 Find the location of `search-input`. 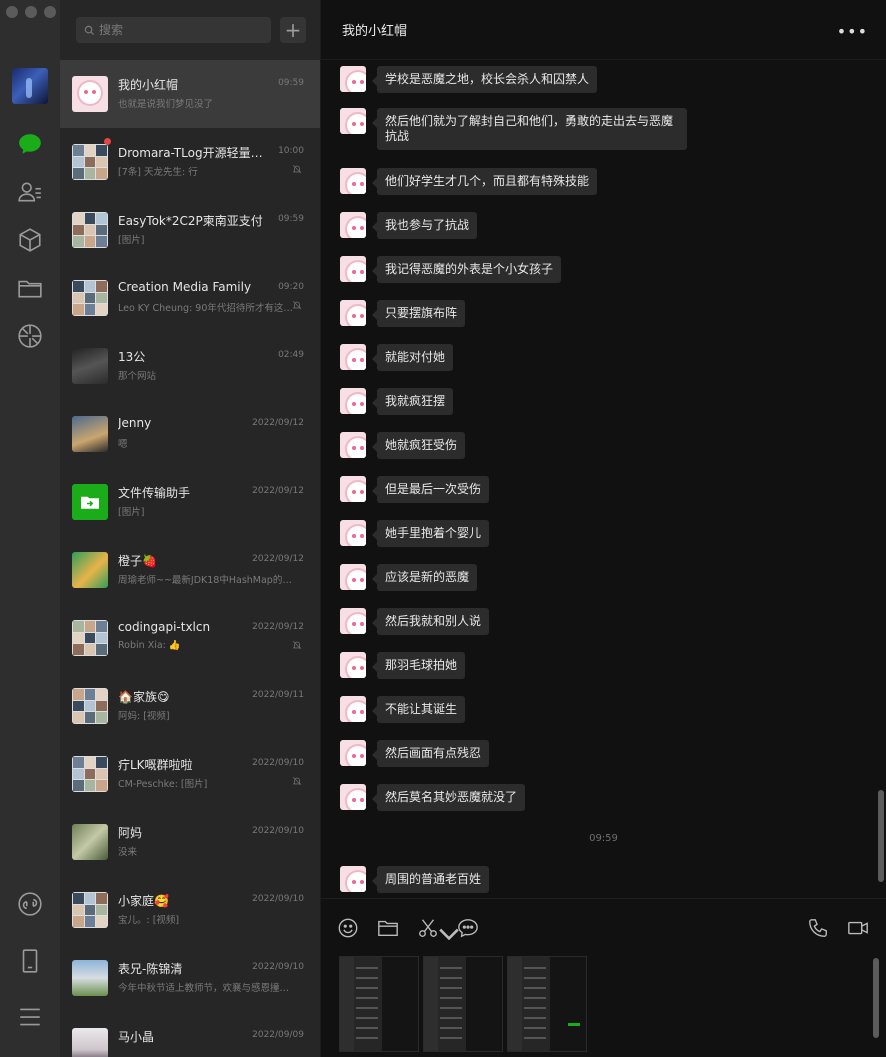

search-input is located at coordinates (179, 30).